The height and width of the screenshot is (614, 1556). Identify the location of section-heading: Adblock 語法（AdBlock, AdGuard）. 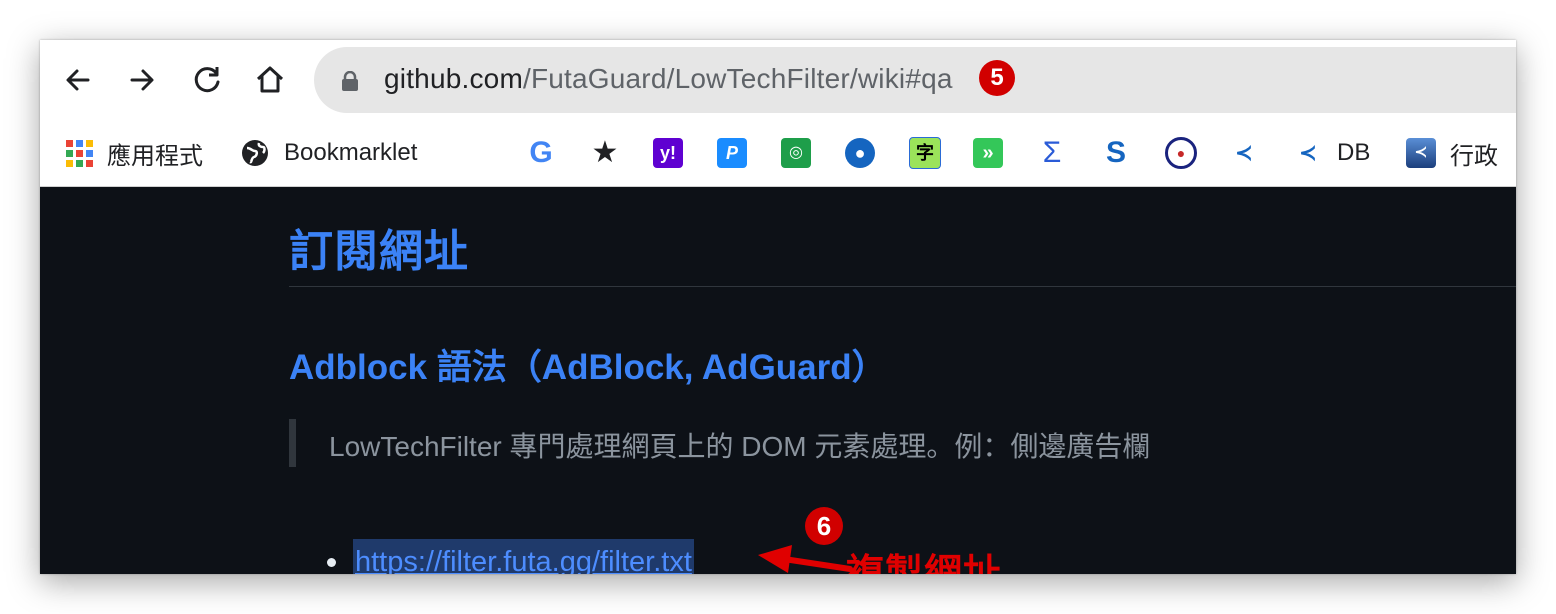
(588, 367).